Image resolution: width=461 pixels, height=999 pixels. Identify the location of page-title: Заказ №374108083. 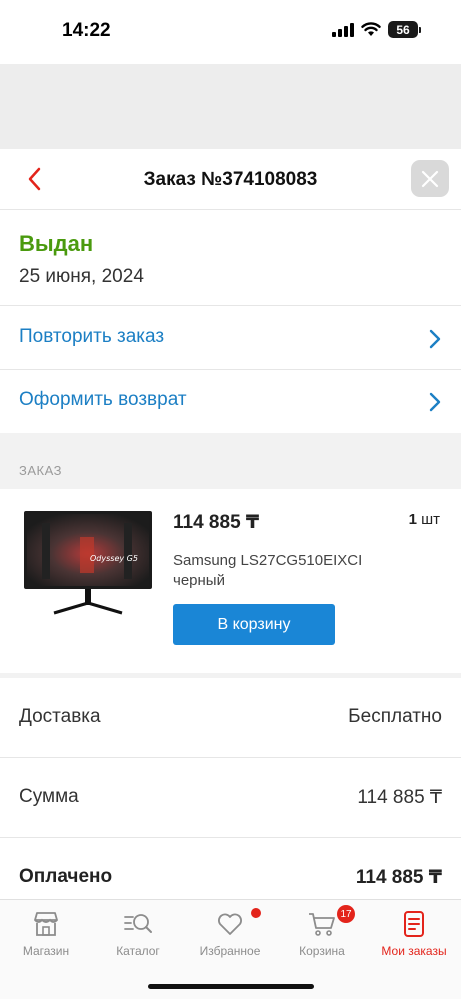
(230, 179).